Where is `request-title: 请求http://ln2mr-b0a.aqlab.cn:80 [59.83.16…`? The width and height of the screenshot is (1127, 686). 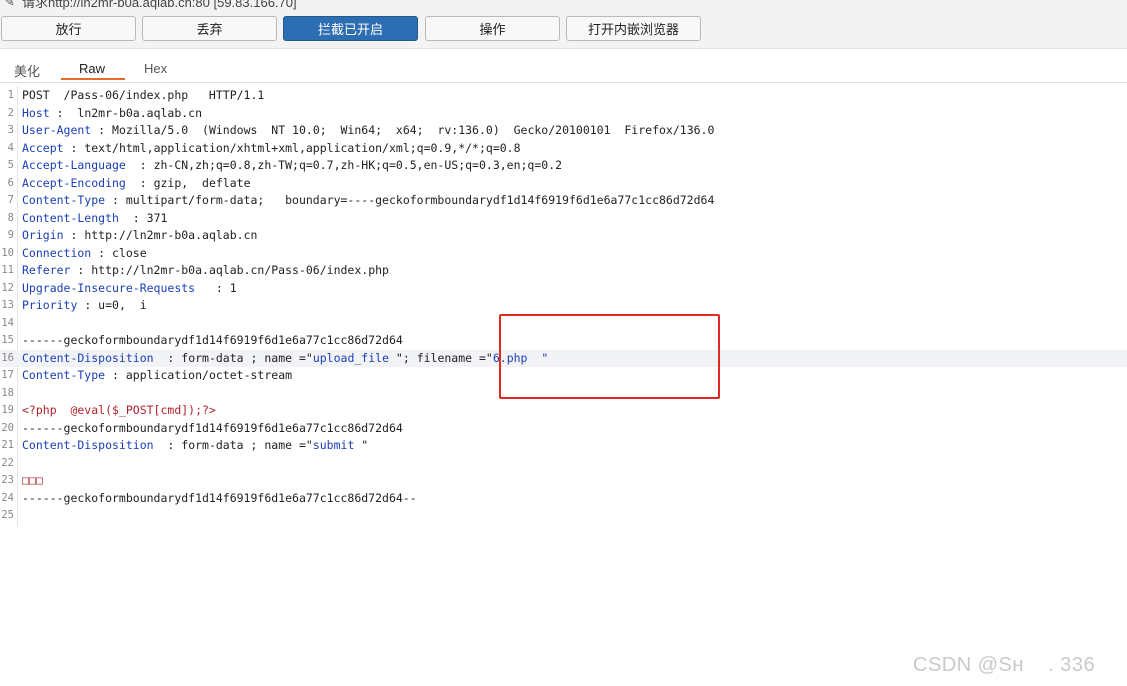
request-title: 请求http://ln2mr-b0a.aqlab.cn:80 [59.83.16… is located at coordinates (159, 5).